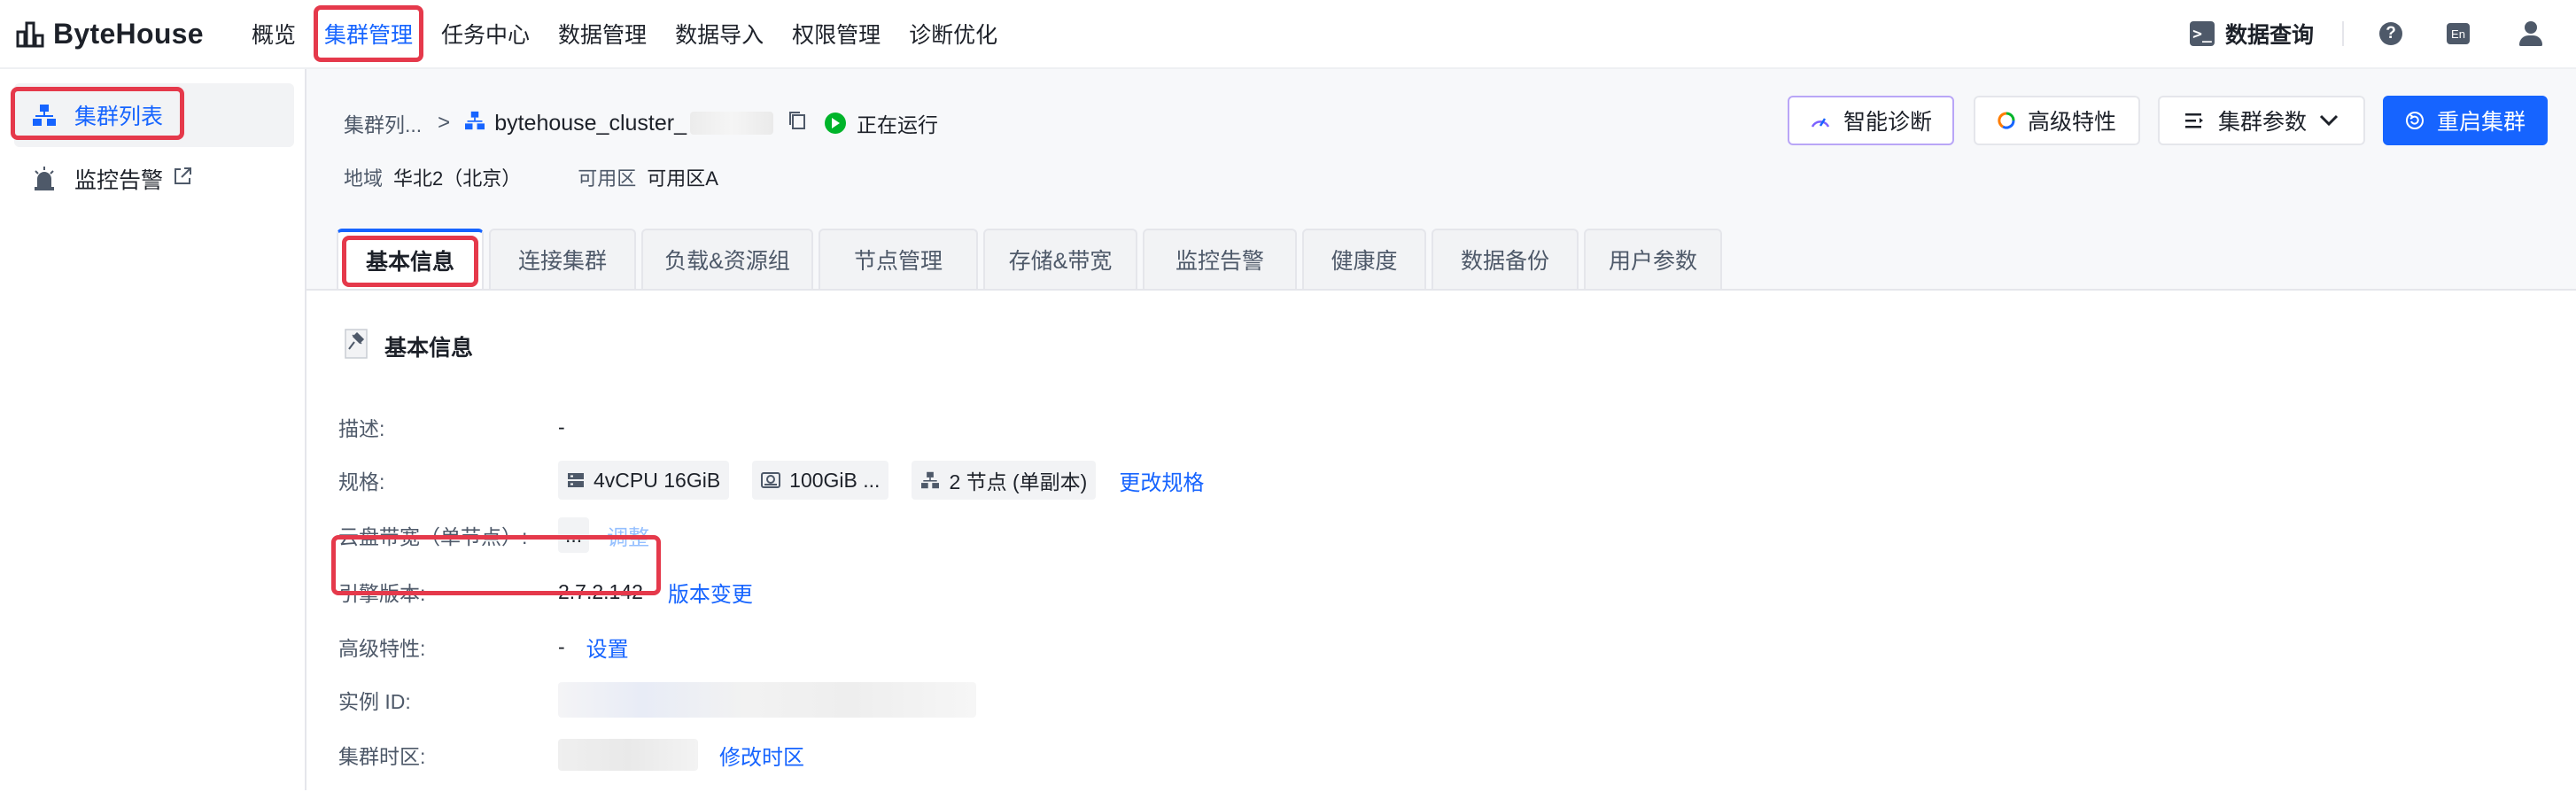 The width and height of the screenshot is (2576, 792). I want to click on tab-basic-info: 基本信息, so click(410, 259).